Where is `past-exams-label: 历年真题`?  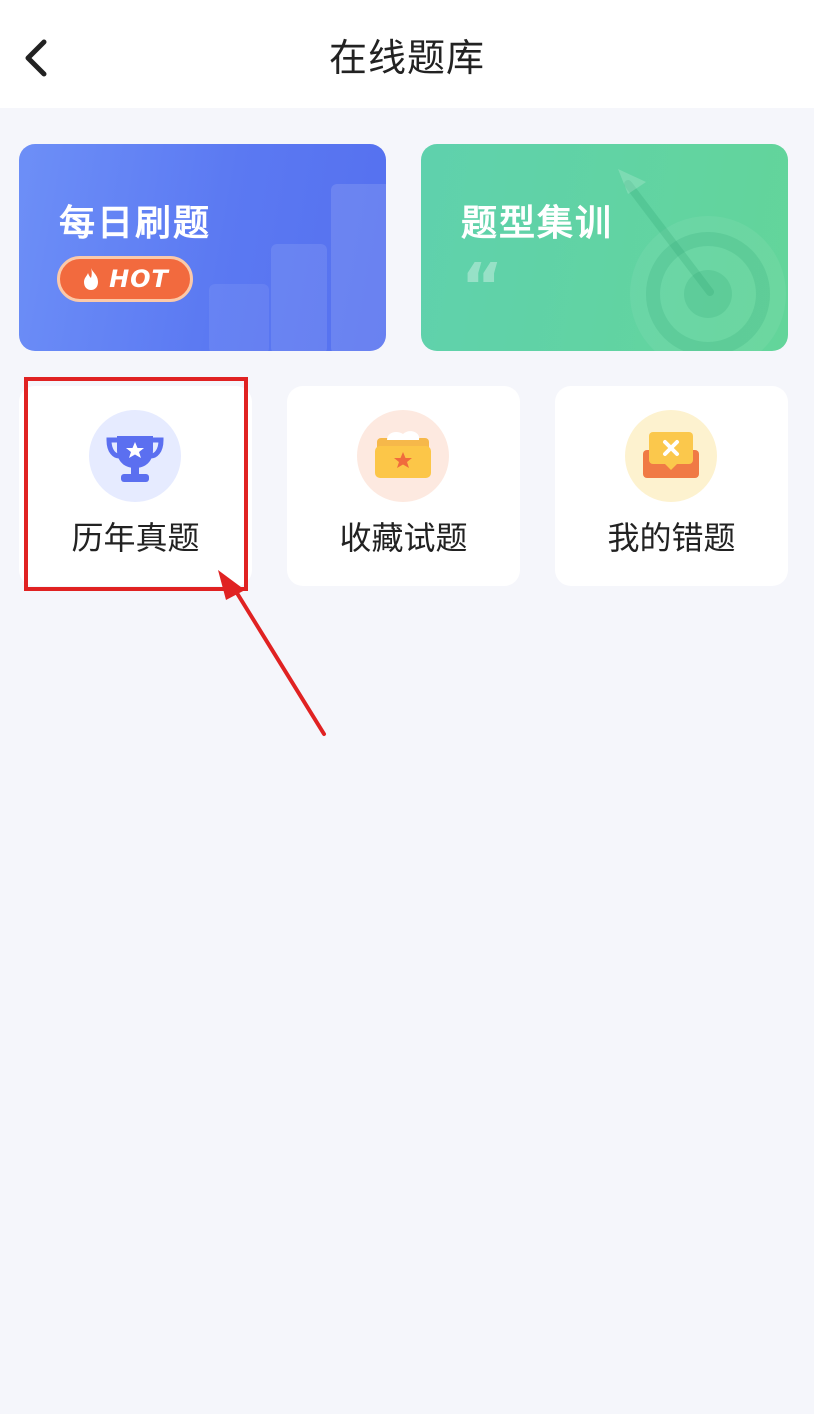
past-exams-label: 历年真题 is located at coordinates (135, 538).